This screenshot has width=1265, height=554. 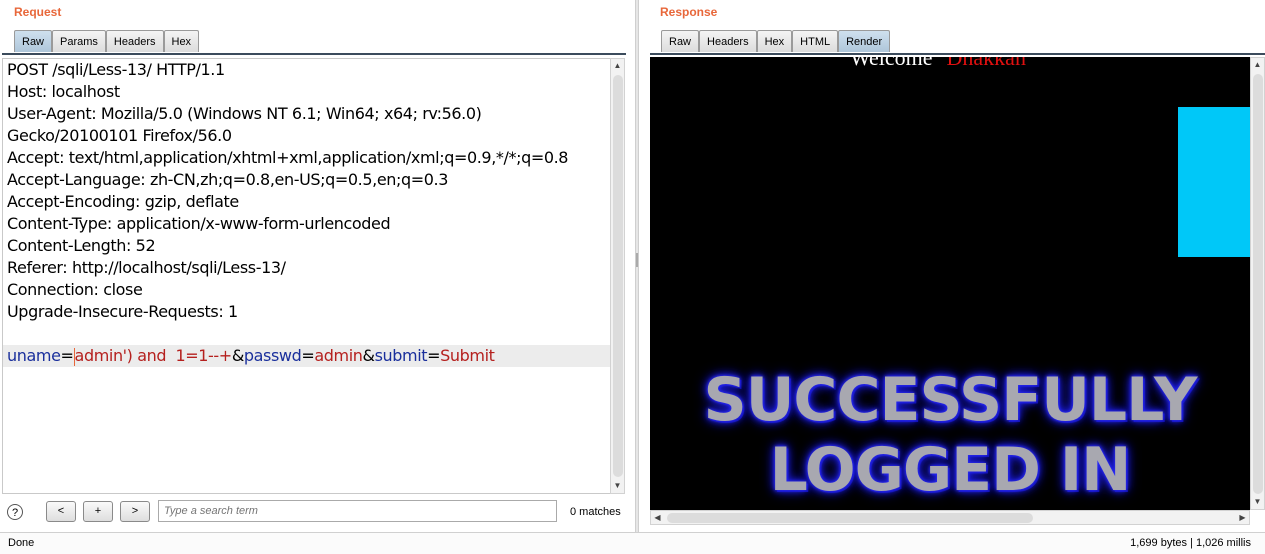 What do you see at coordinates (119, 135) in the screenshot?
I see `header-line: Gecko/20100101 Firefox/56.0` at bounding box center [119, 135].